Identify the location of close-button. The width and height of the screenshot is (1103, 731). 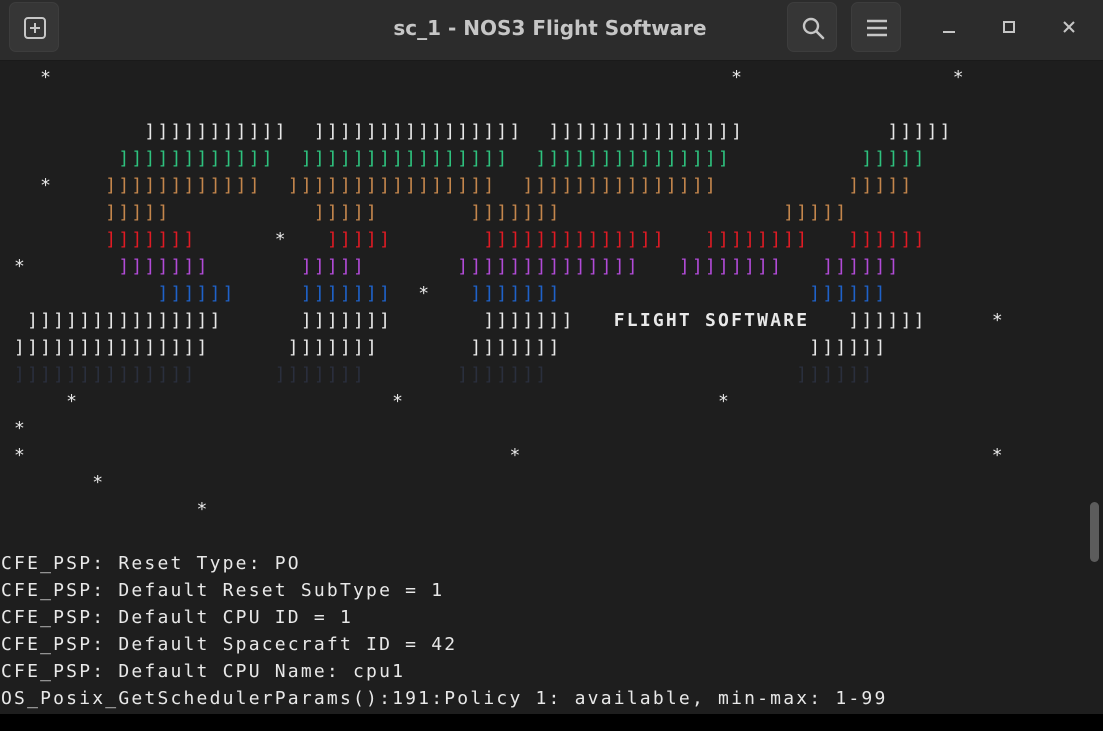
(1069, 27).